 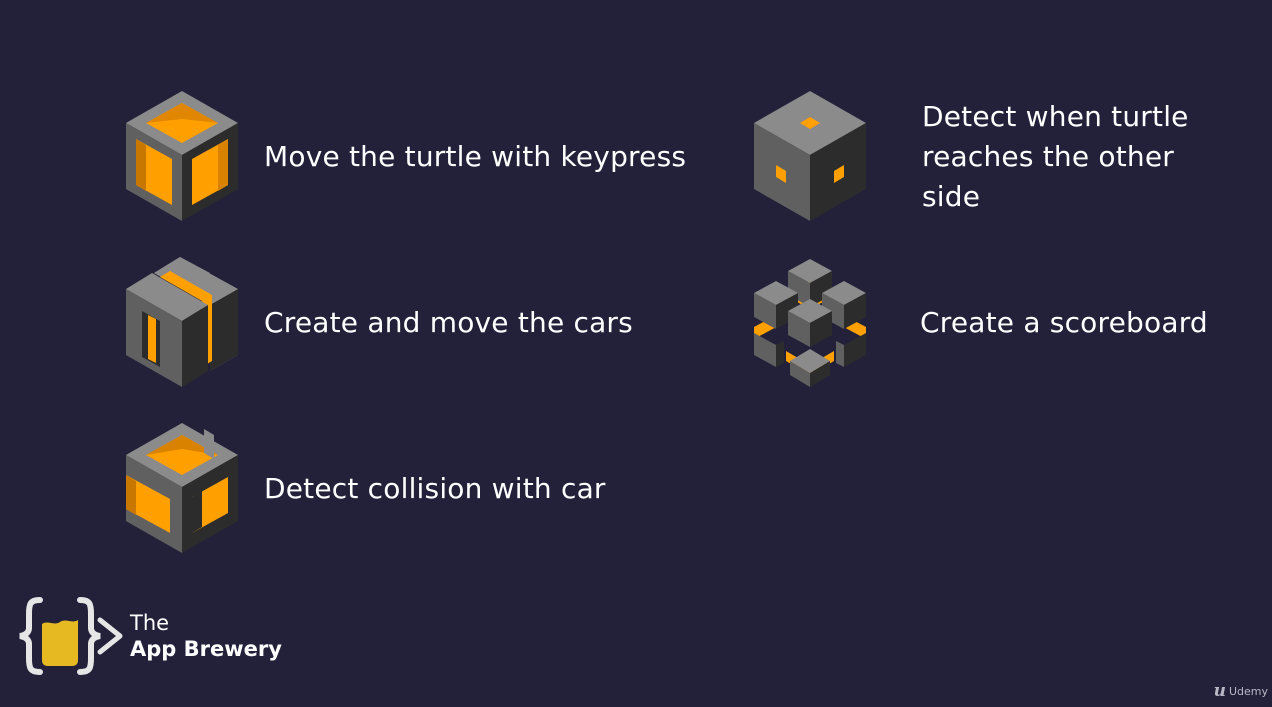 I want to click on step-create-cars: Create and move the cars, so click(x=423, y=322).